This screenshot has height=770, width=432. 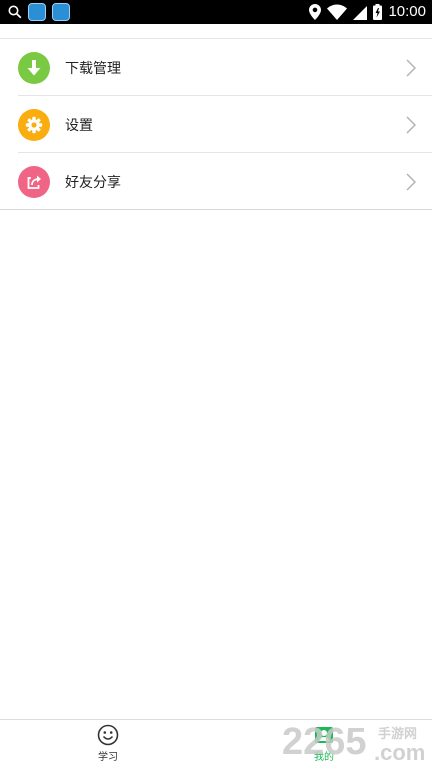 I want to click on status-clock: 10:00, so click(x=407, y=11).